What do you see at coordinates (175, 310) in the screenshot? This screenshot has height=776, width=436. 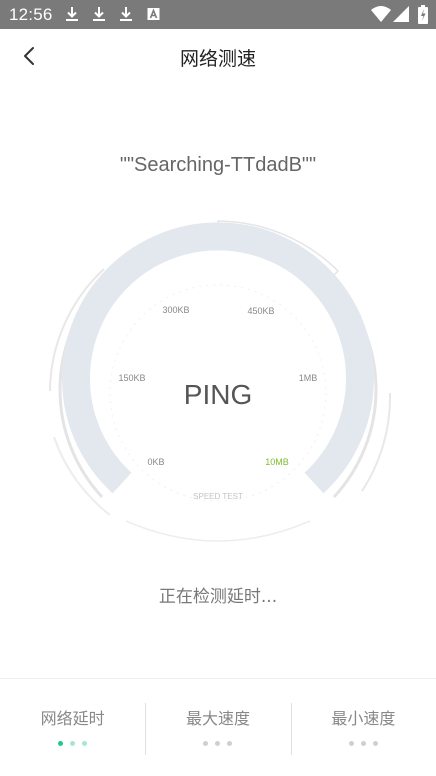 I see `scale-label-300kb: 300KB` at bounding box center [175, 310].